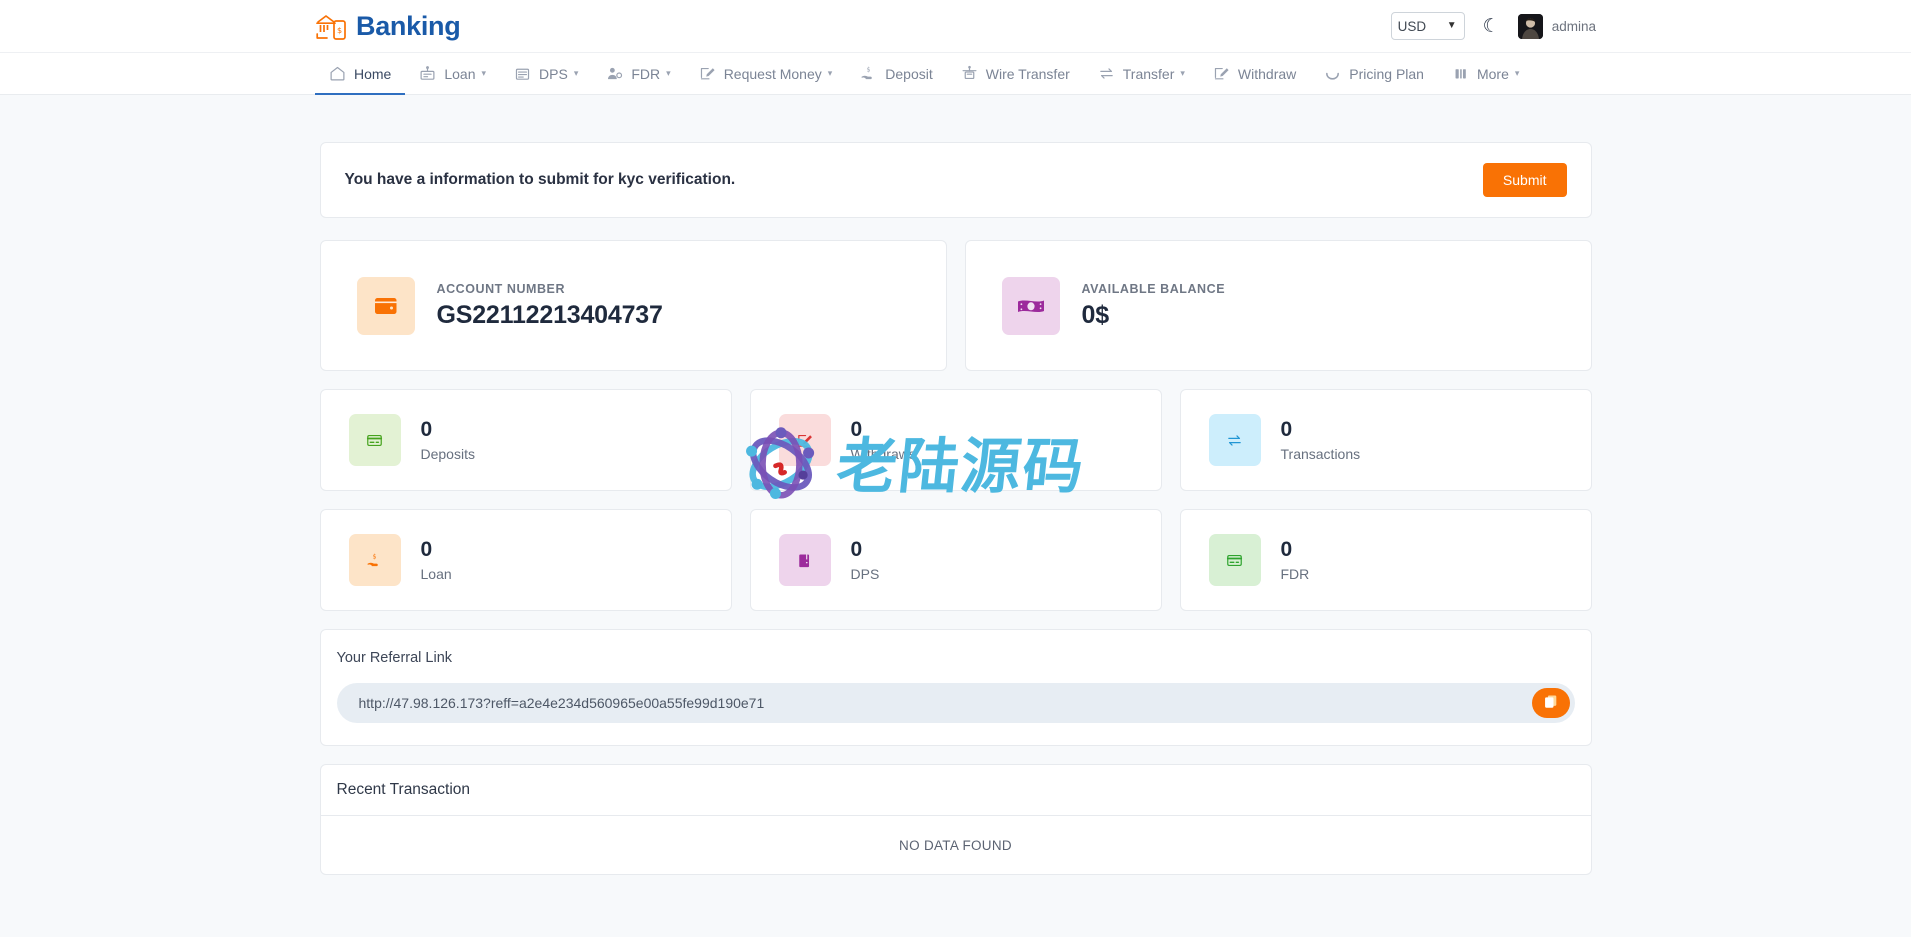 The width and height of the screenshot is (1911, 937). I want to click on stat-label: Loan, so click(436, 573).